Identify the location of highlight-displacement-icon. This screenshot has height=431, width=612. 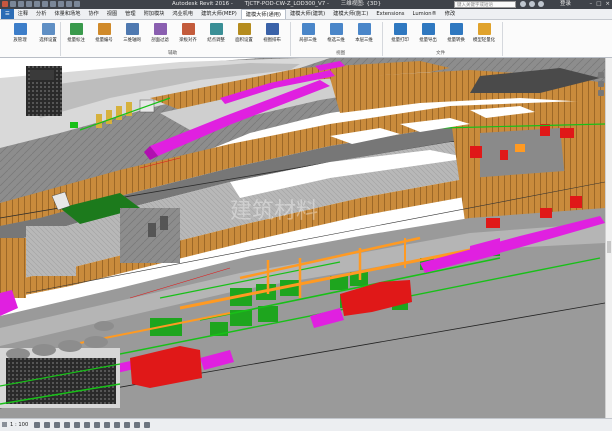
(147, 425).